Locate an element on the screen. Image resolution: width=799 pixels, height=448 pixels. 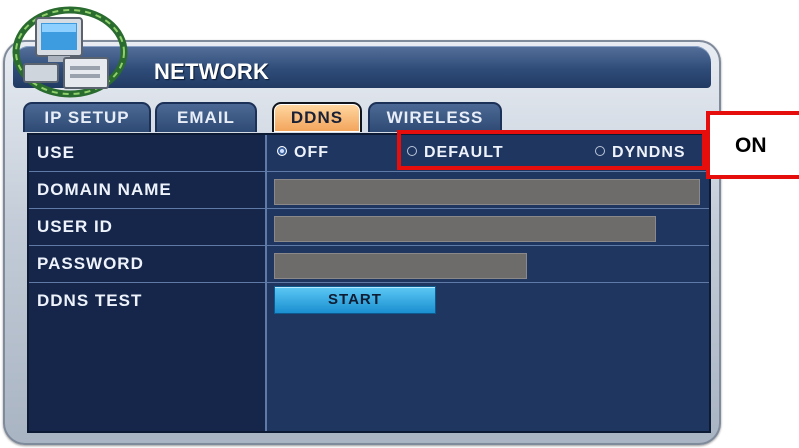
ddns-test-row: DDNS TEST START is located at coordinates (369, 301).